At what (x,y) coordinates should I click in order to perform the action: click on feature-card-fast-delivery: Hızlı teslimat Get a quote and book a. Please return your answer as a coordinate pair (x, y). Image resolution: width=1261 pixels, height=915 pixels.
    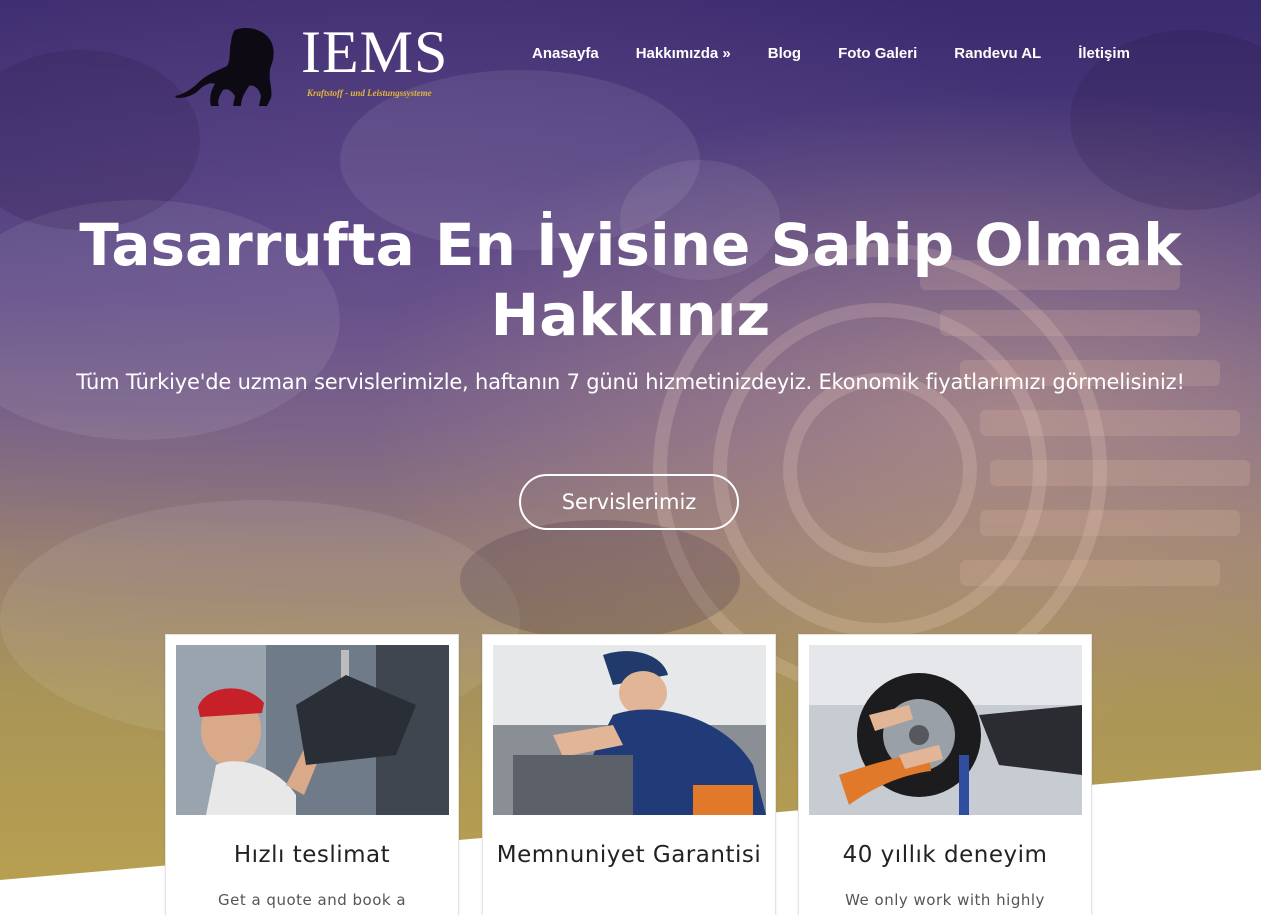
    Looking at the image, I should click on (312, 774).